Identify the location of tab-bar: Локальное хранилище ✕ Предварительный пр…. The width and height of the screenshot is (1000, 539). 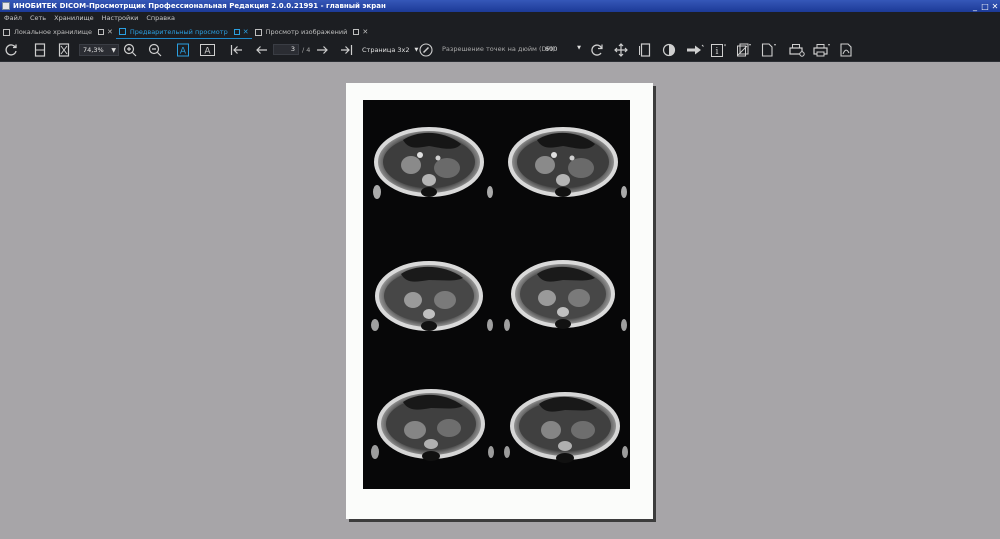
(500, 31).